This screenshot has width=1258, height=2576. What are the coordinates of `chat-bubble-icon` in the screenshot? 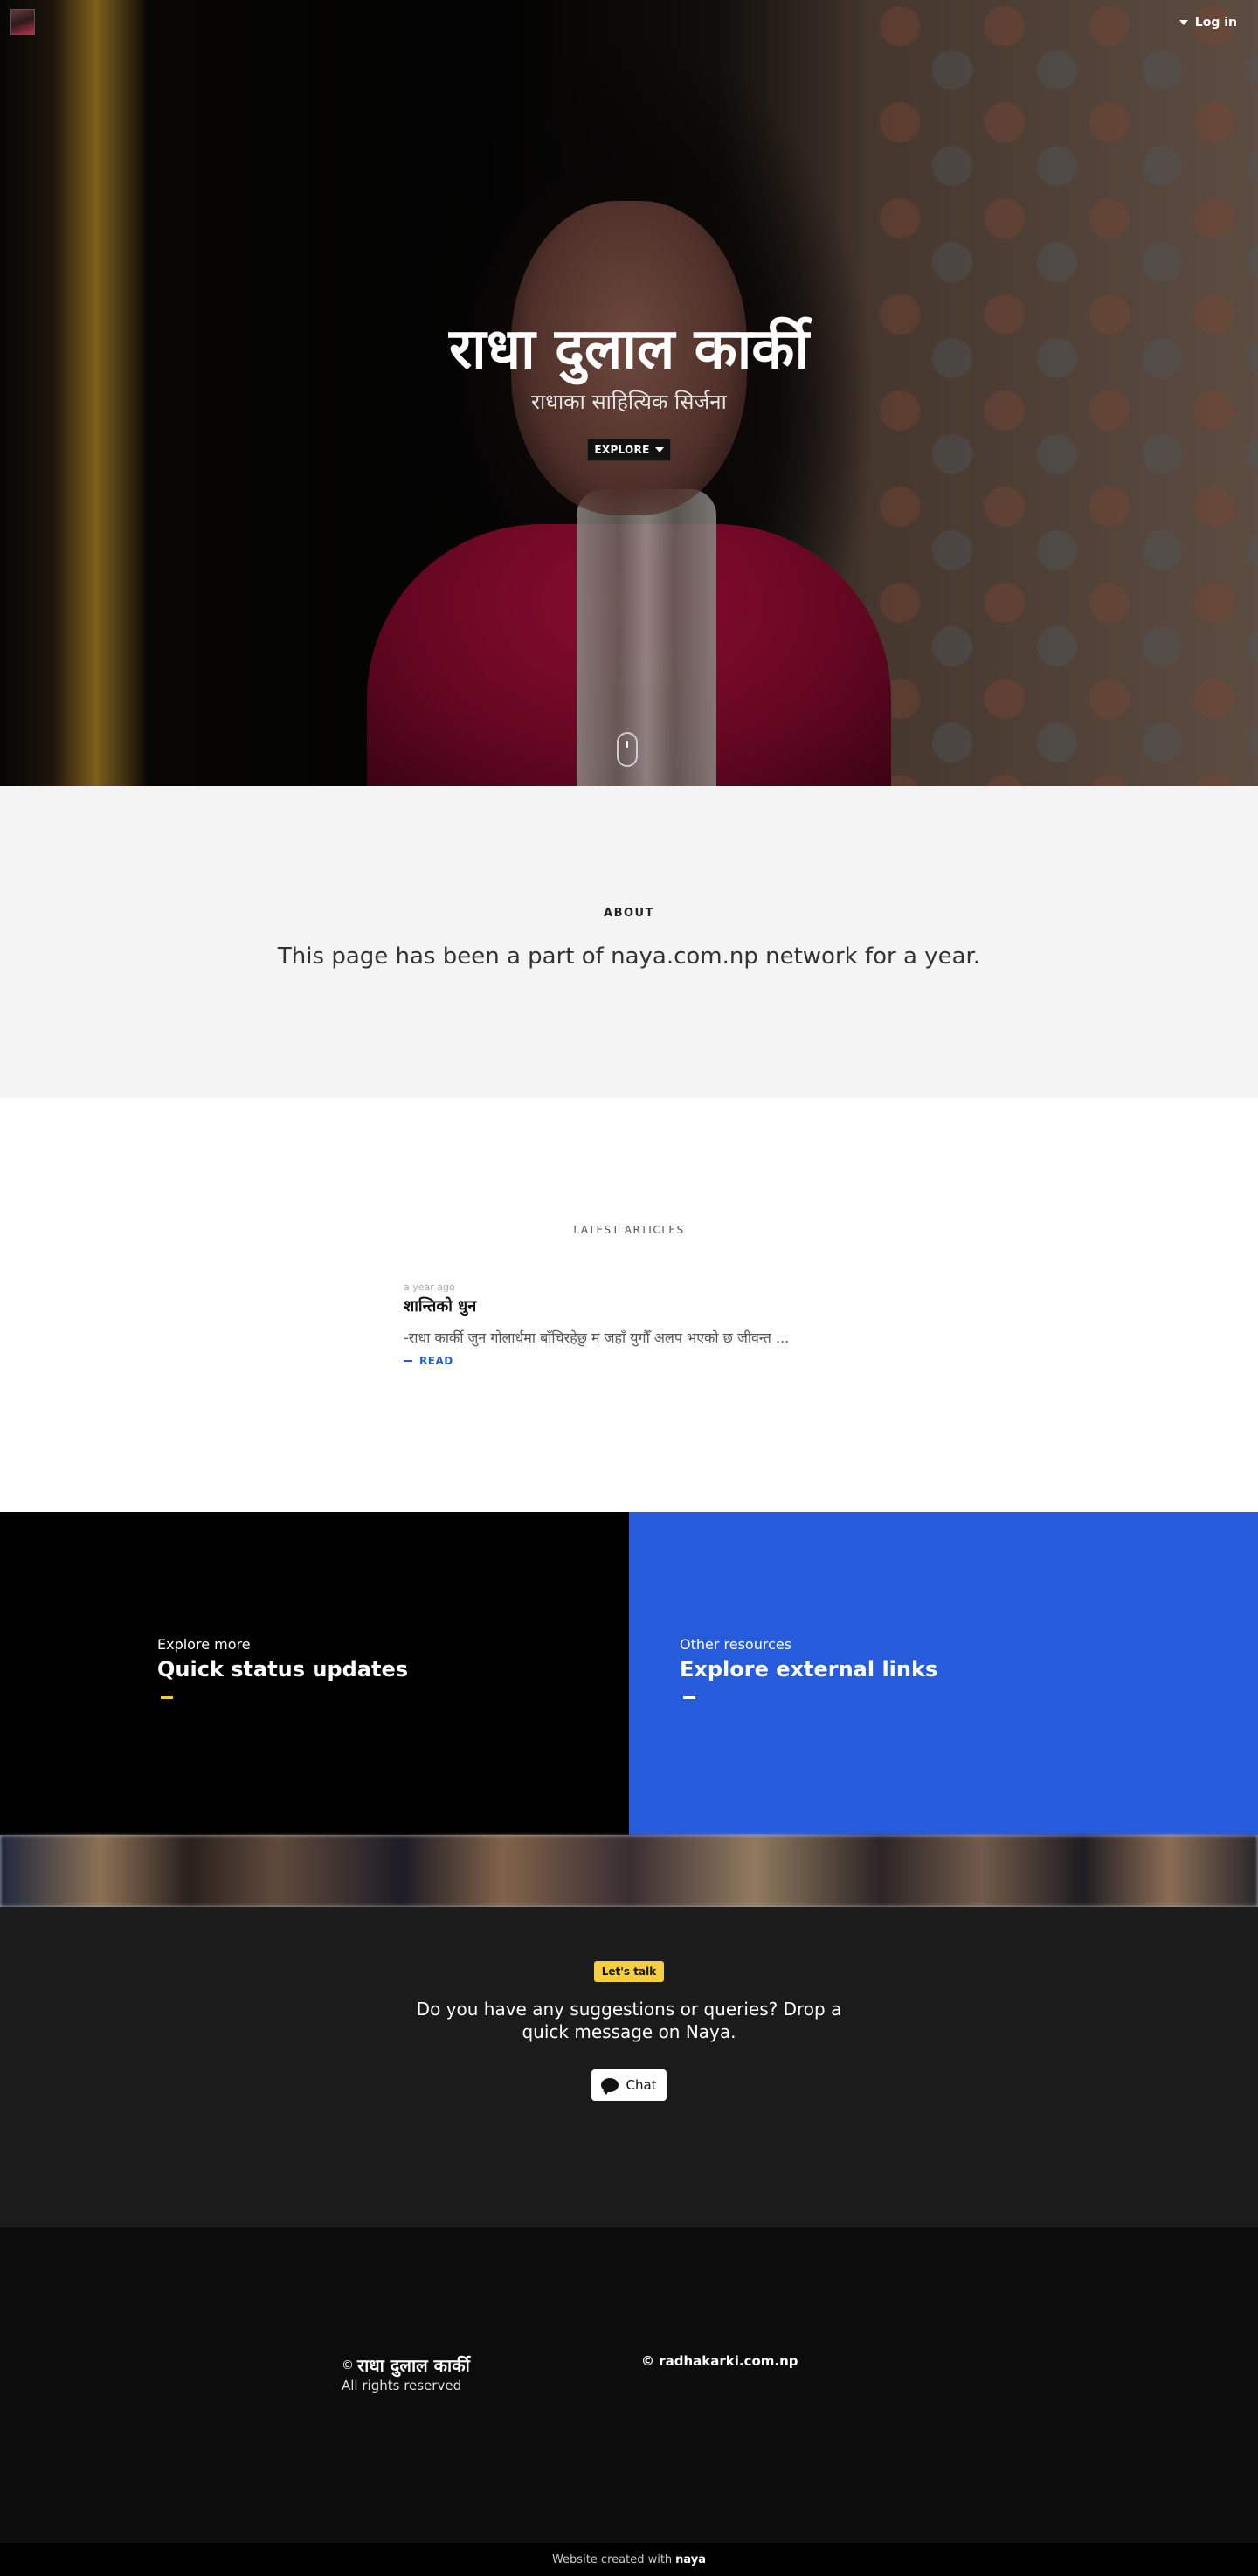 It's located at (610, 2086).